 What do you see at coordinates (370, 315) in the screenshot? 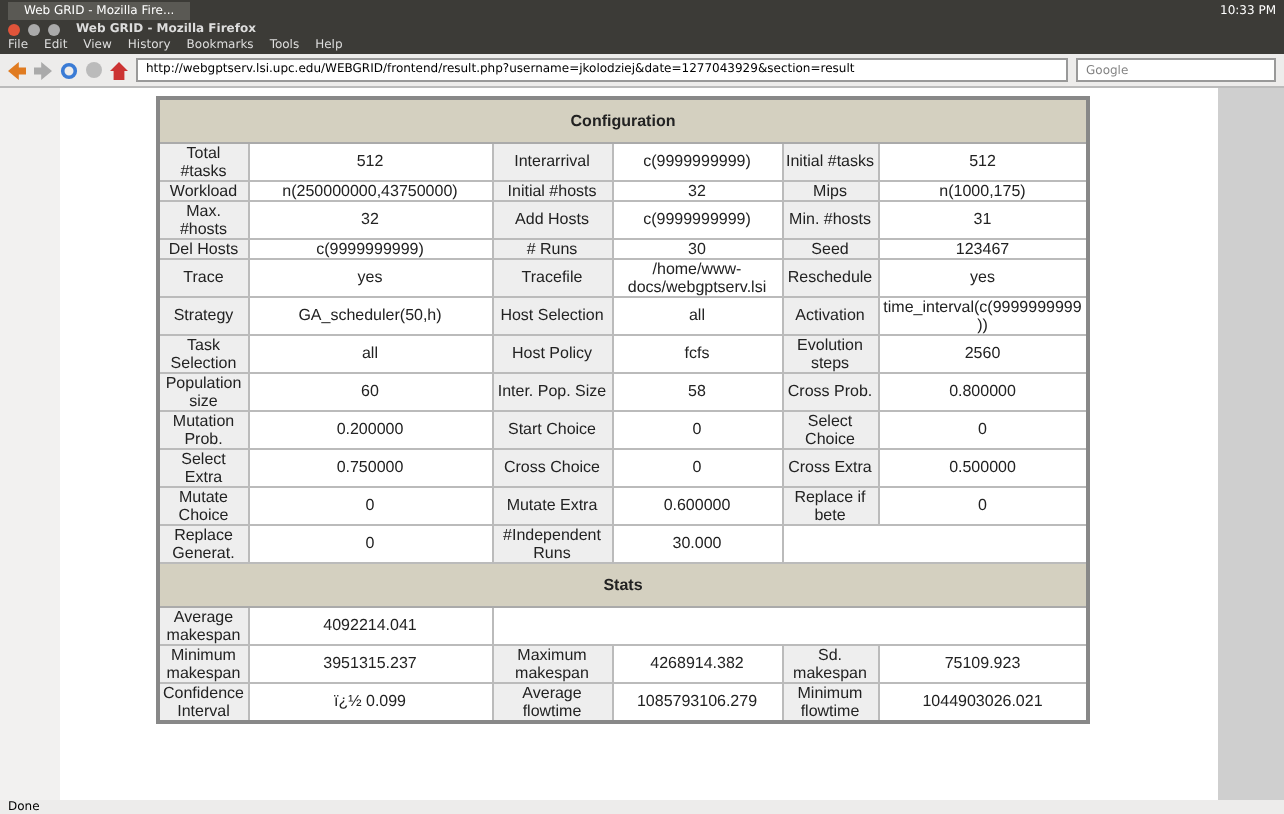
I see `field-value: GA_scheduler(50,h)` at bounding box center [370, 315].